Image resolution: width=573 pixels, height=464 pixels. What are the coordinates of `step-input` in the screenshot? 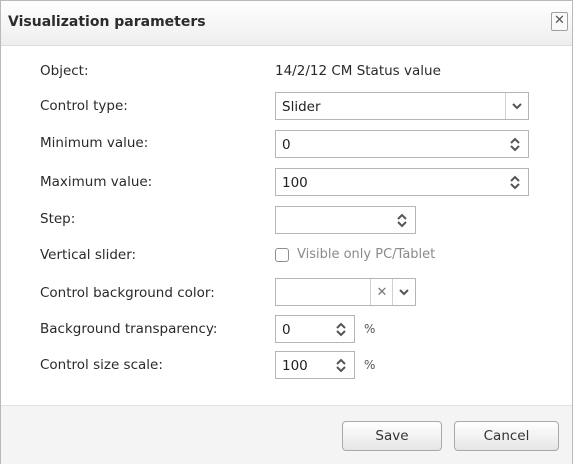 It's located at (345, 220).